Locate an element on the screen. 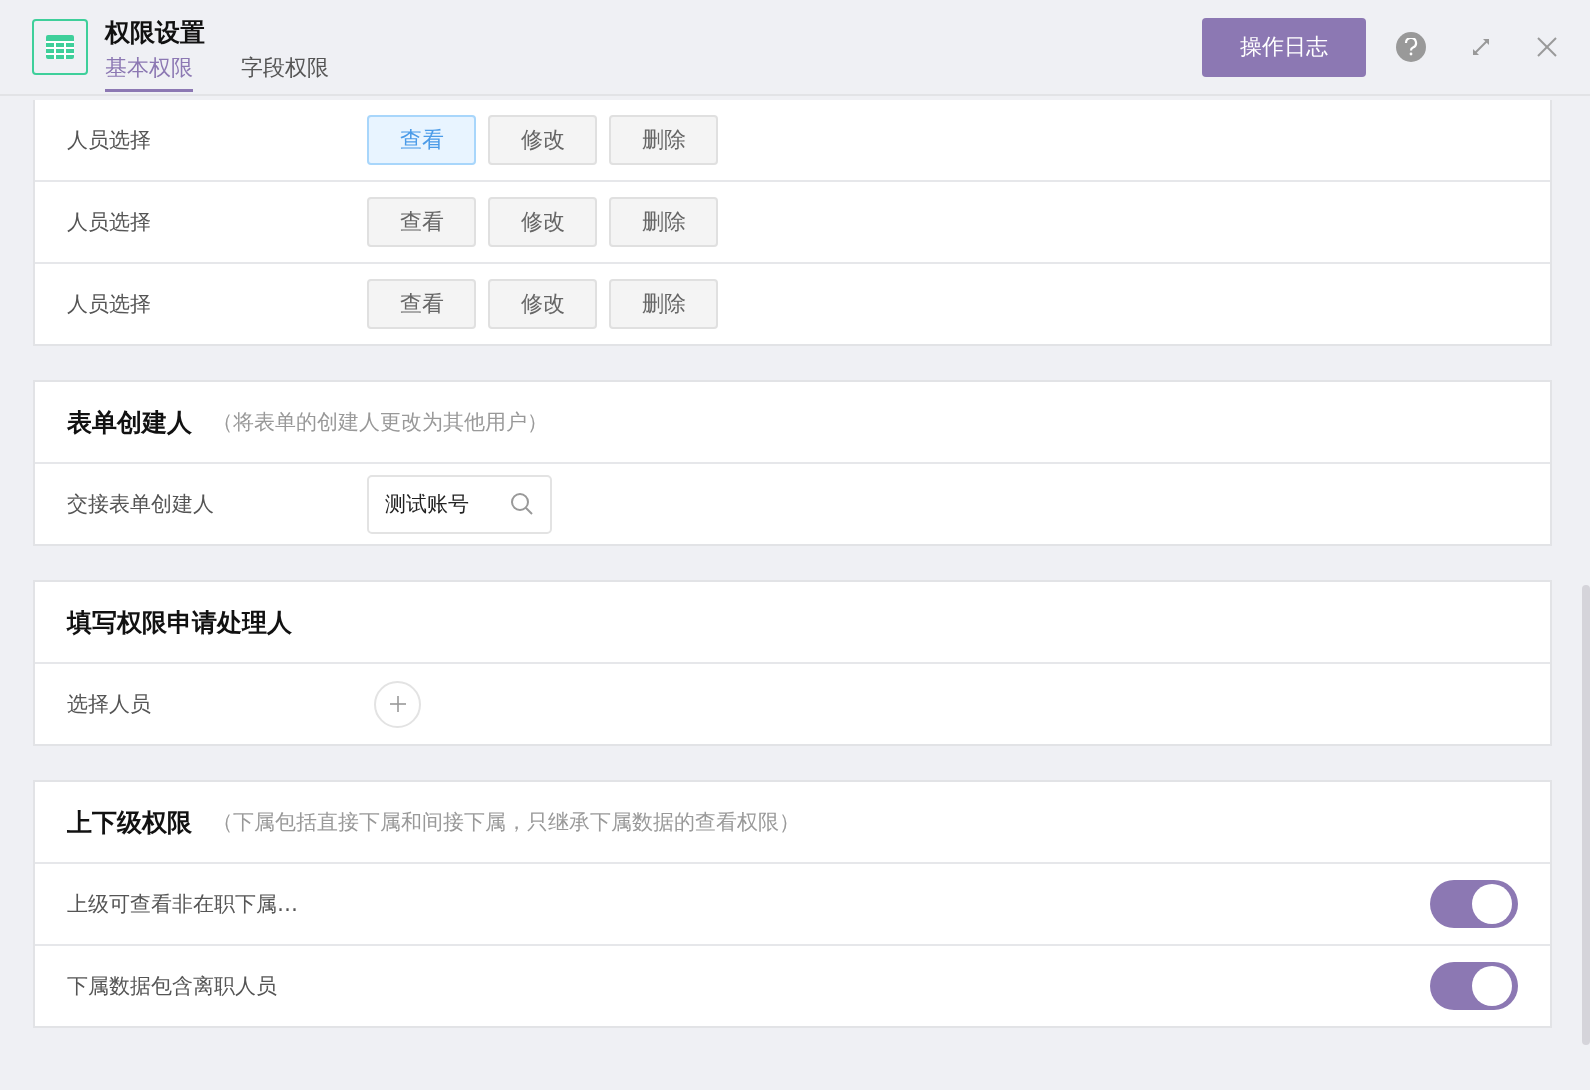 The width and height of the screenshot is (1590, 1090). table-icon is located at coordinates (60, 47).